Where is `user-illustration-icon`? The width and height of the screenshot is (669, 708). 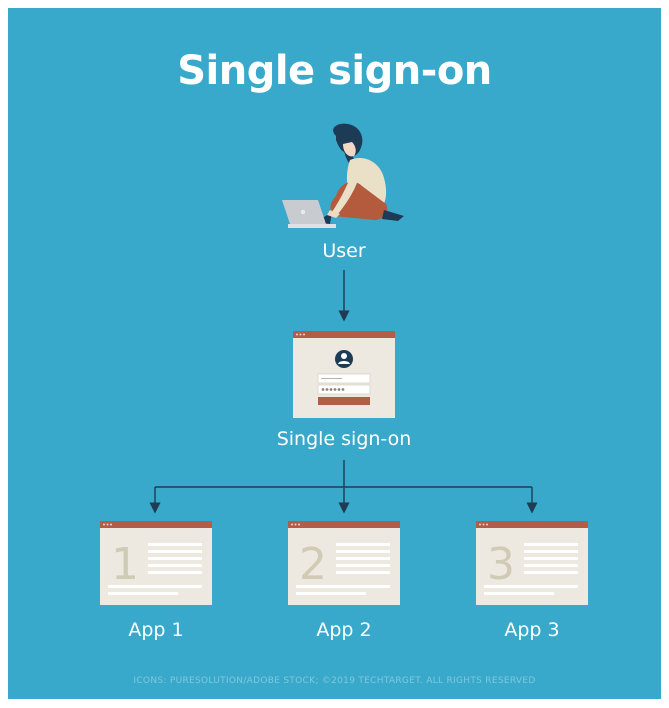
user-illustration-icon is located at coordinates (343, 175).